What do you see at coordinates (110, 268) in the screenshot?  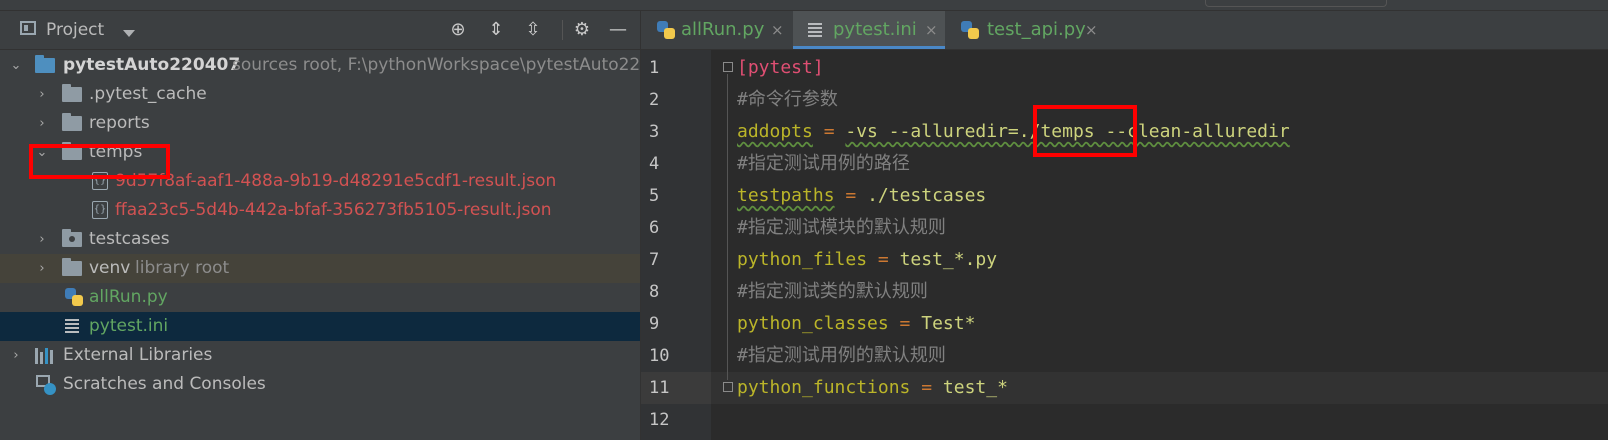 I see `tree-item-label: venv` at bounding box center [110, 268].